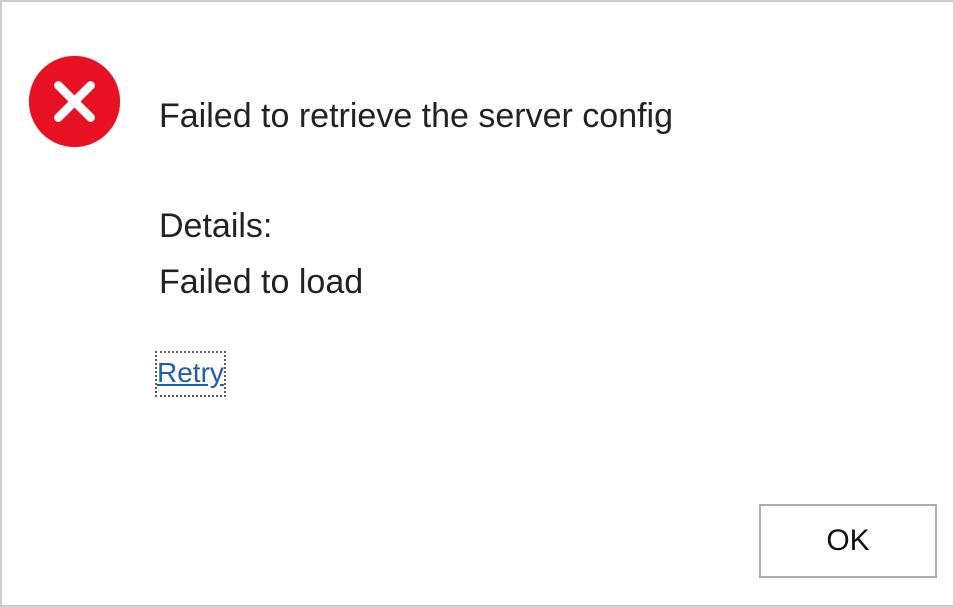  Describe the element at coordinates (848, 541) in the screenshot. I see `ok-button: OK` at that location.